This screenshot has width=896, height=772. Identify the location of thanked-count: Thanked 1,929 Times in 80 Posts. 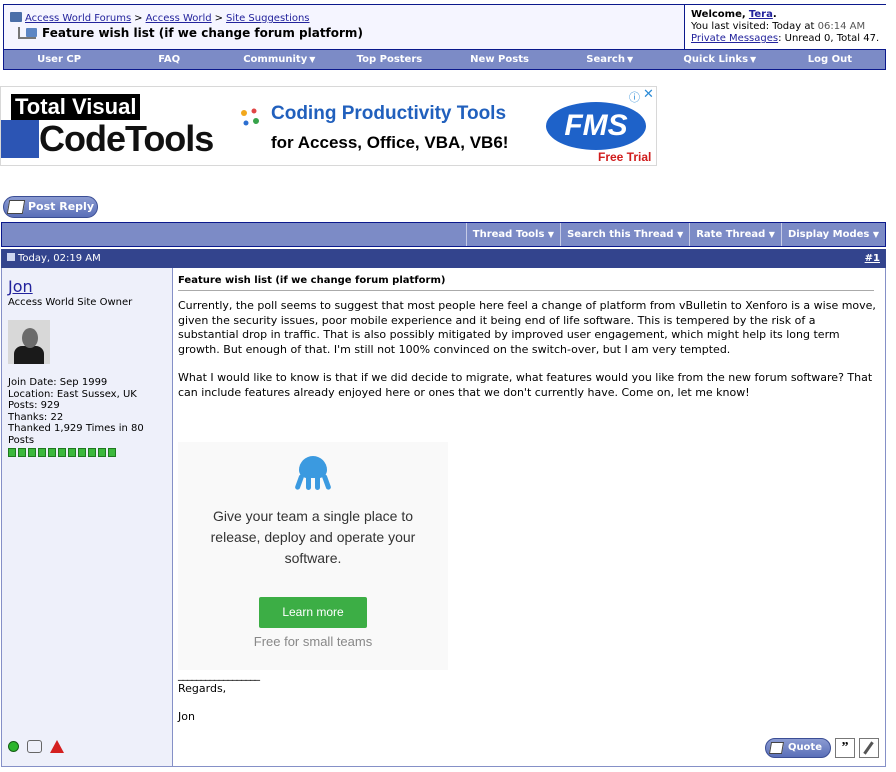
(76, 434).